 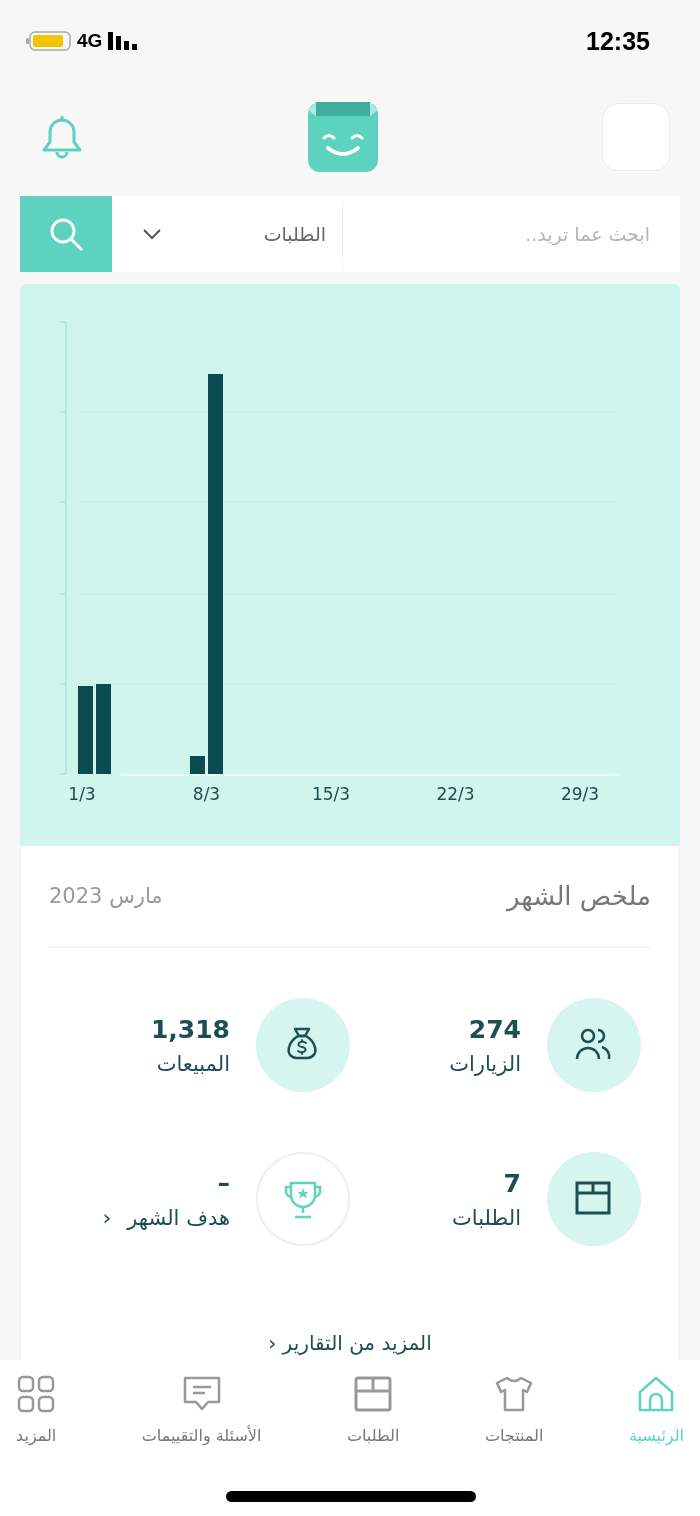 I want to click on network-type: 4G, so click(x=90, y=41).